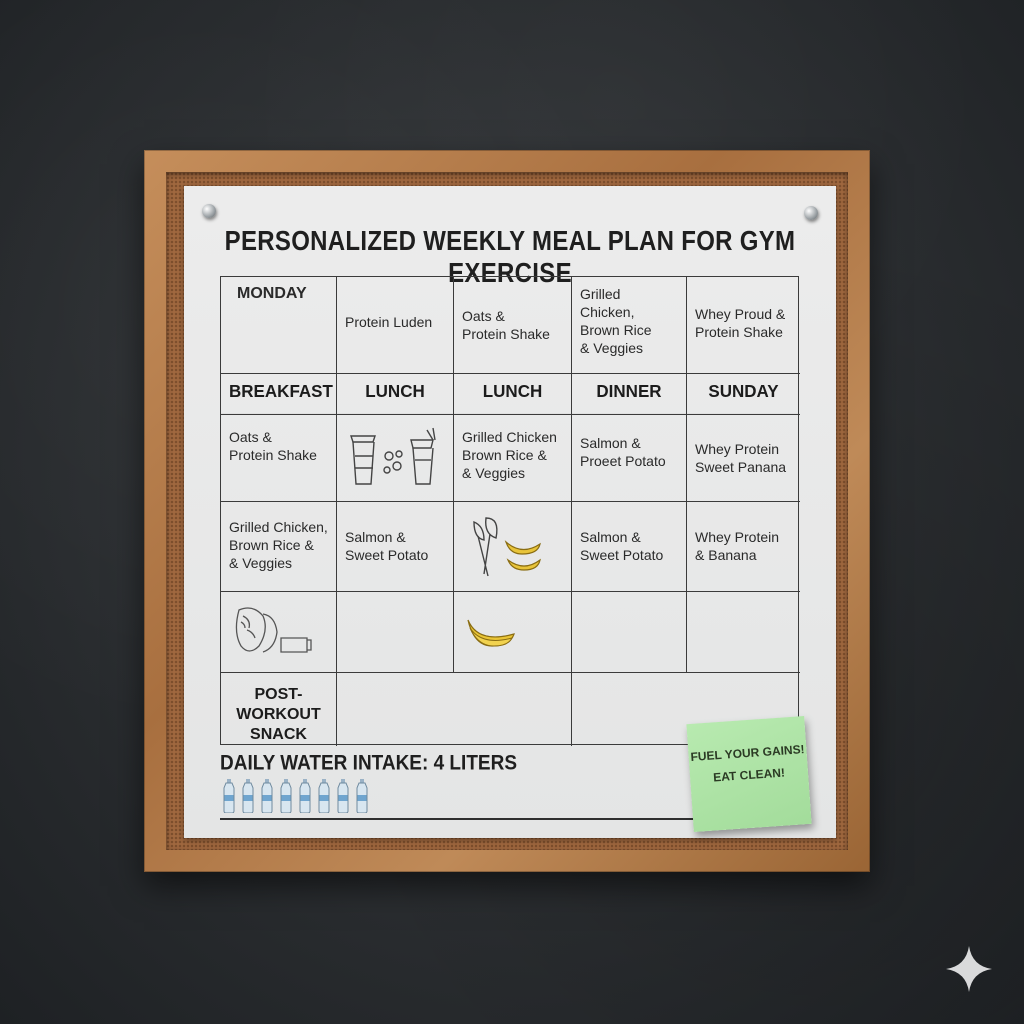  I want to click on water-intake-label: DAILY WATER INTAKE: 4 LITERS, so click(368, 763).